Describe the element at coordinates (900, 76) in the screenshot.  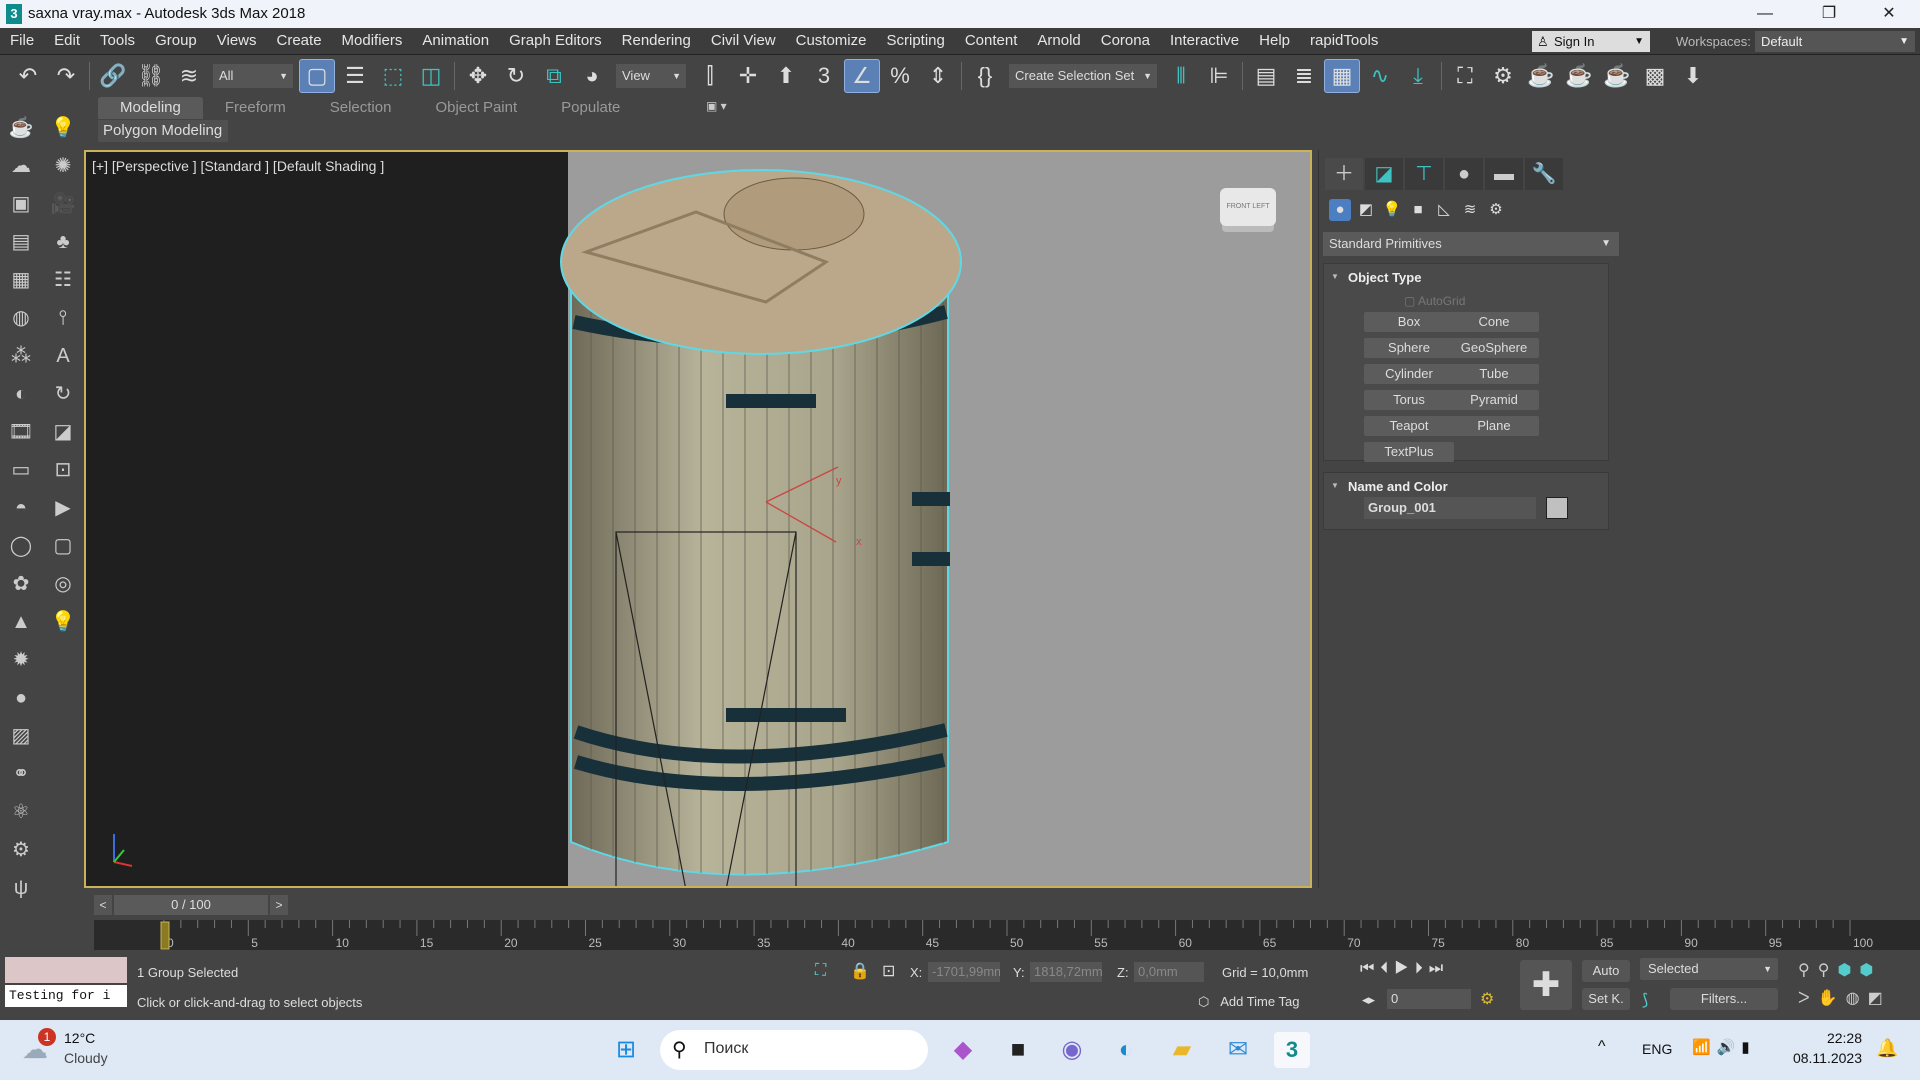
I see `percent-snap-icon: %` at that location.